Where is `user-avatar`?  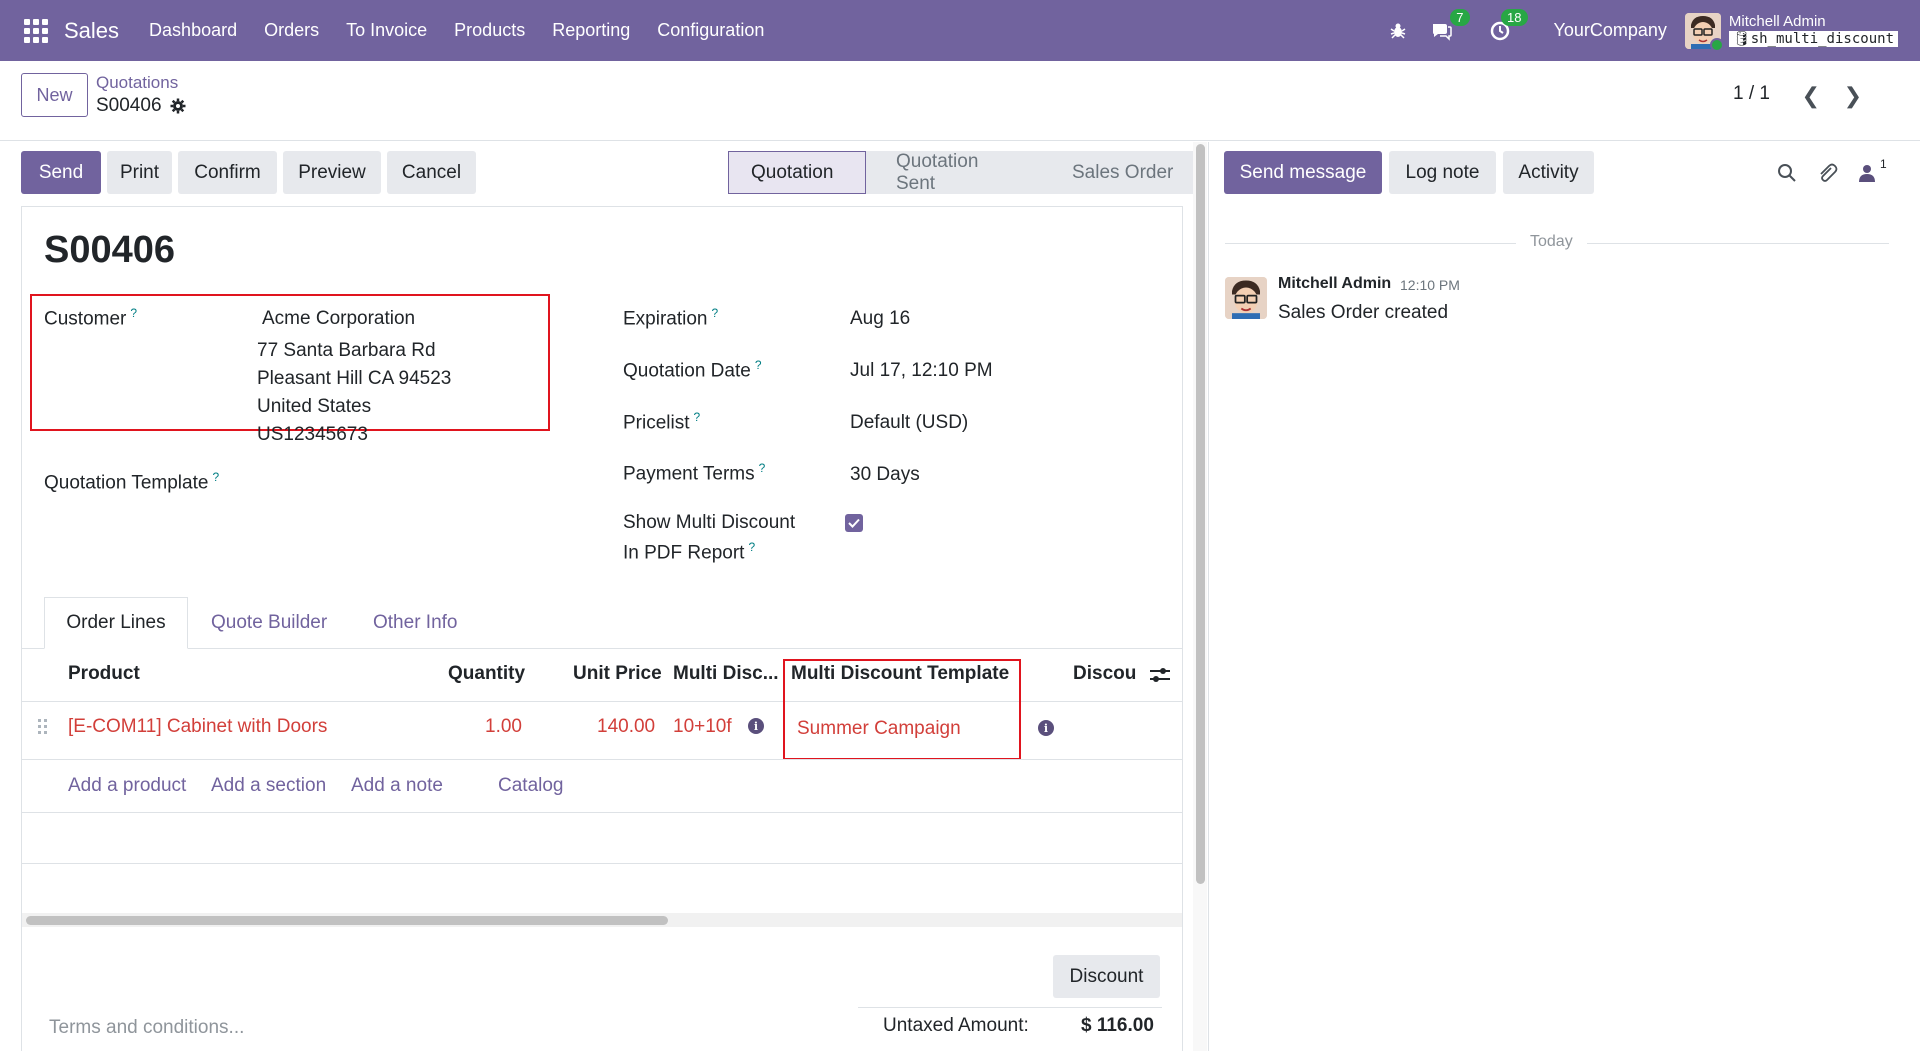 user-avatar is located at coordinates (1704, 32).